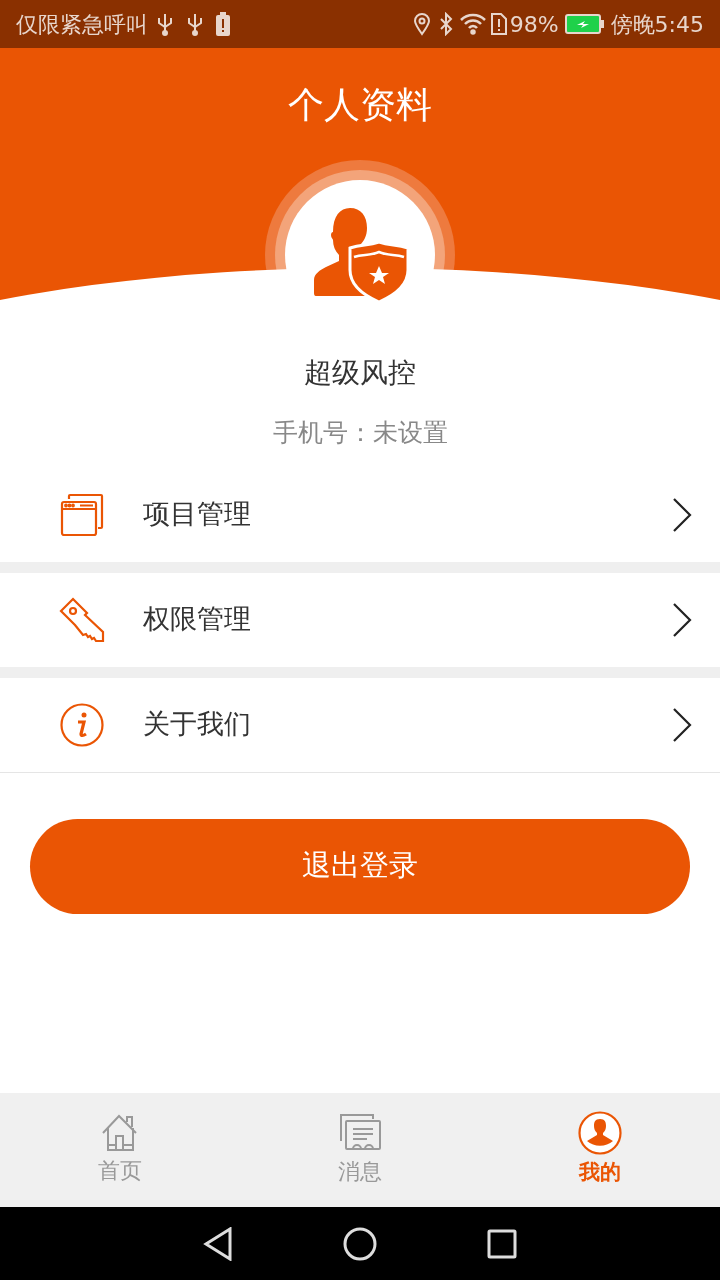  I want to click on battery-percent: 98%, so click(534, 24).